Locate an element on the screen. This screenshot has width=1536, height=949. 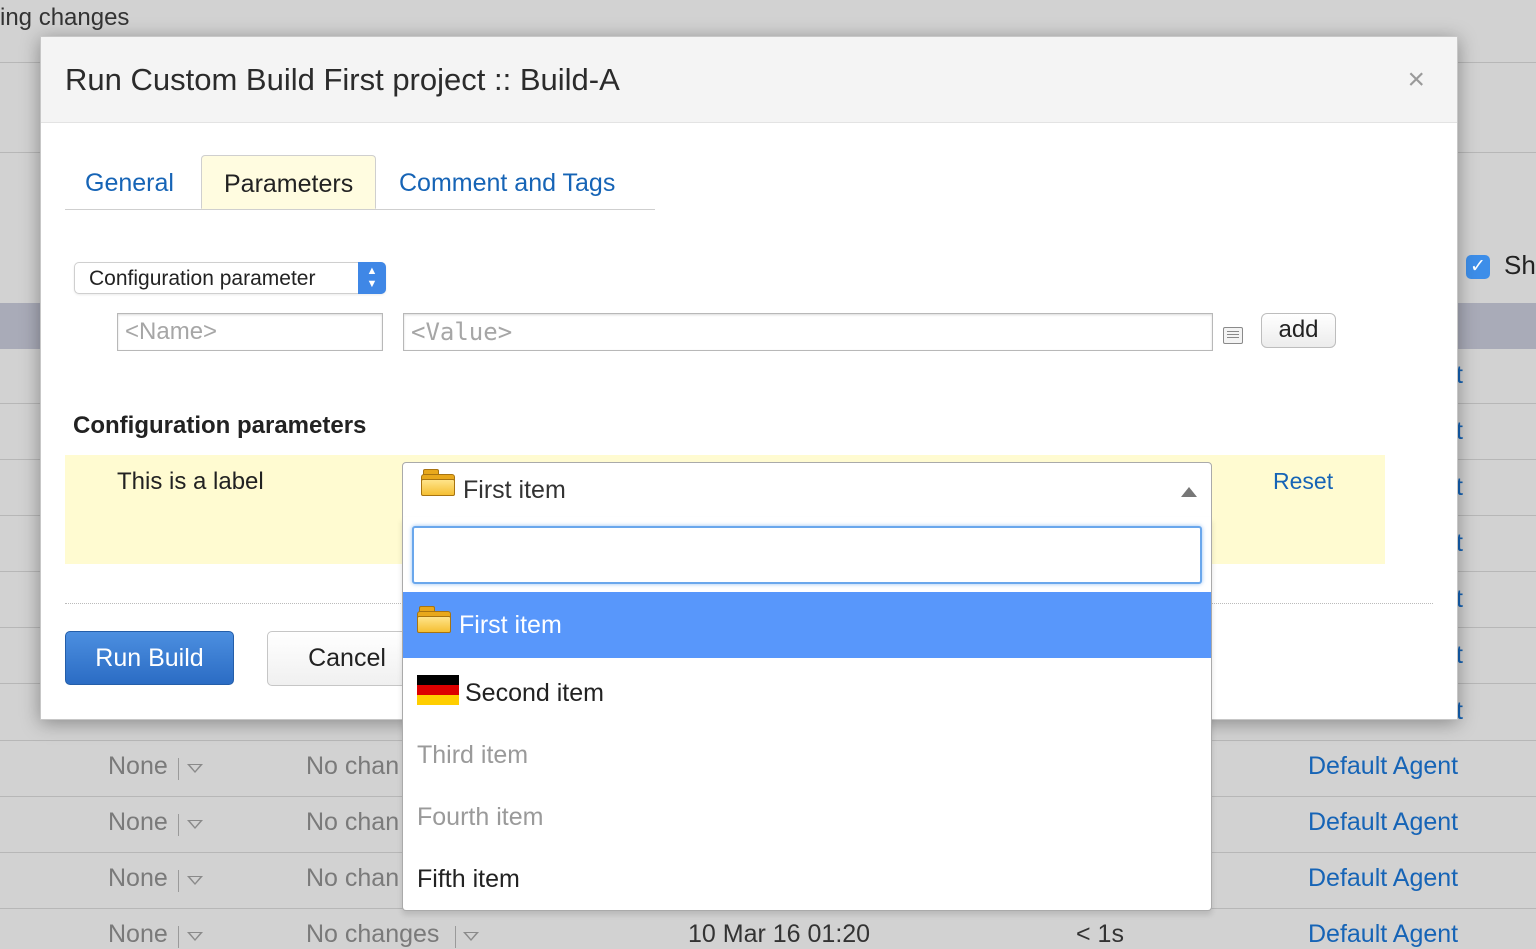
select-arrows-icon: ▲ ▼ is located at coordinates (372, 278).